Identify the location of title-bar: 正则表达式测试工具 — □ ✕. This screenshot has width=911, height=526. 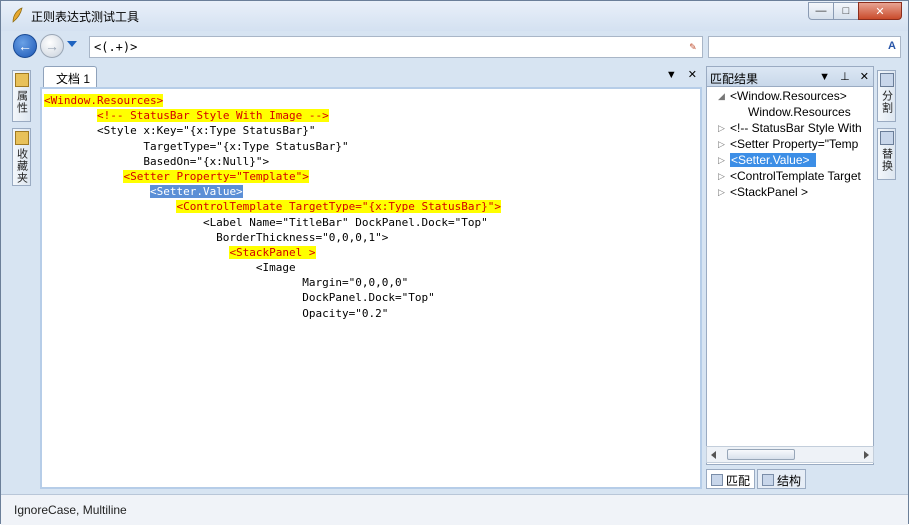
(454, 16).